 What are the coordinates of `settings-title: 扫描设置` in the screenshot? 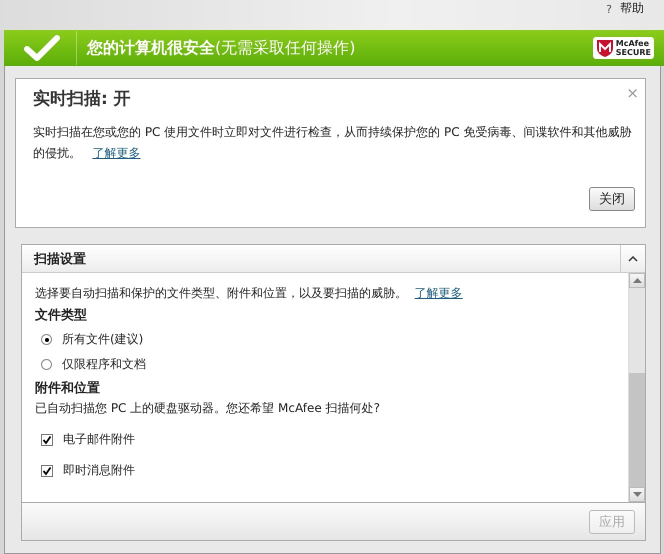 It's located at (59, 259).